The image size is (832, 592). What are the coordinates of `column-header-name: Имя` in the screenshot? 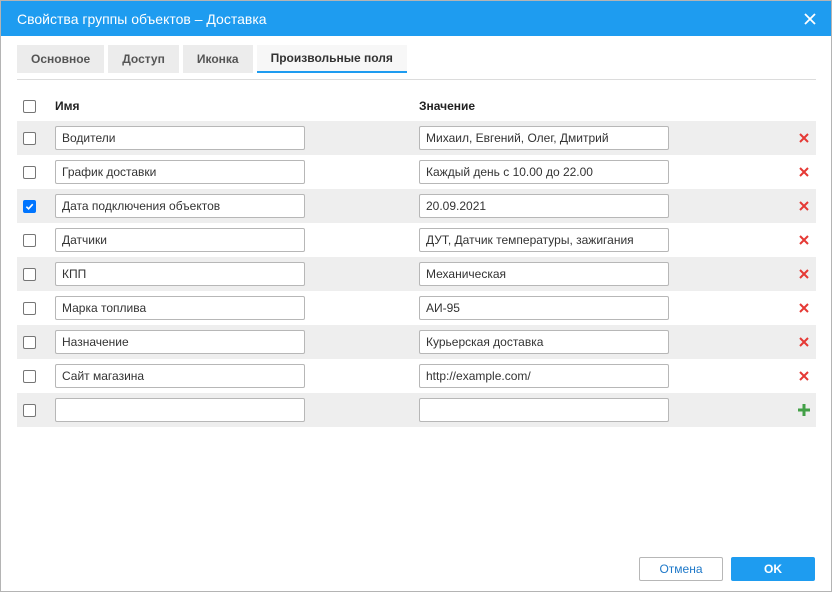 It's located at (67, 106).